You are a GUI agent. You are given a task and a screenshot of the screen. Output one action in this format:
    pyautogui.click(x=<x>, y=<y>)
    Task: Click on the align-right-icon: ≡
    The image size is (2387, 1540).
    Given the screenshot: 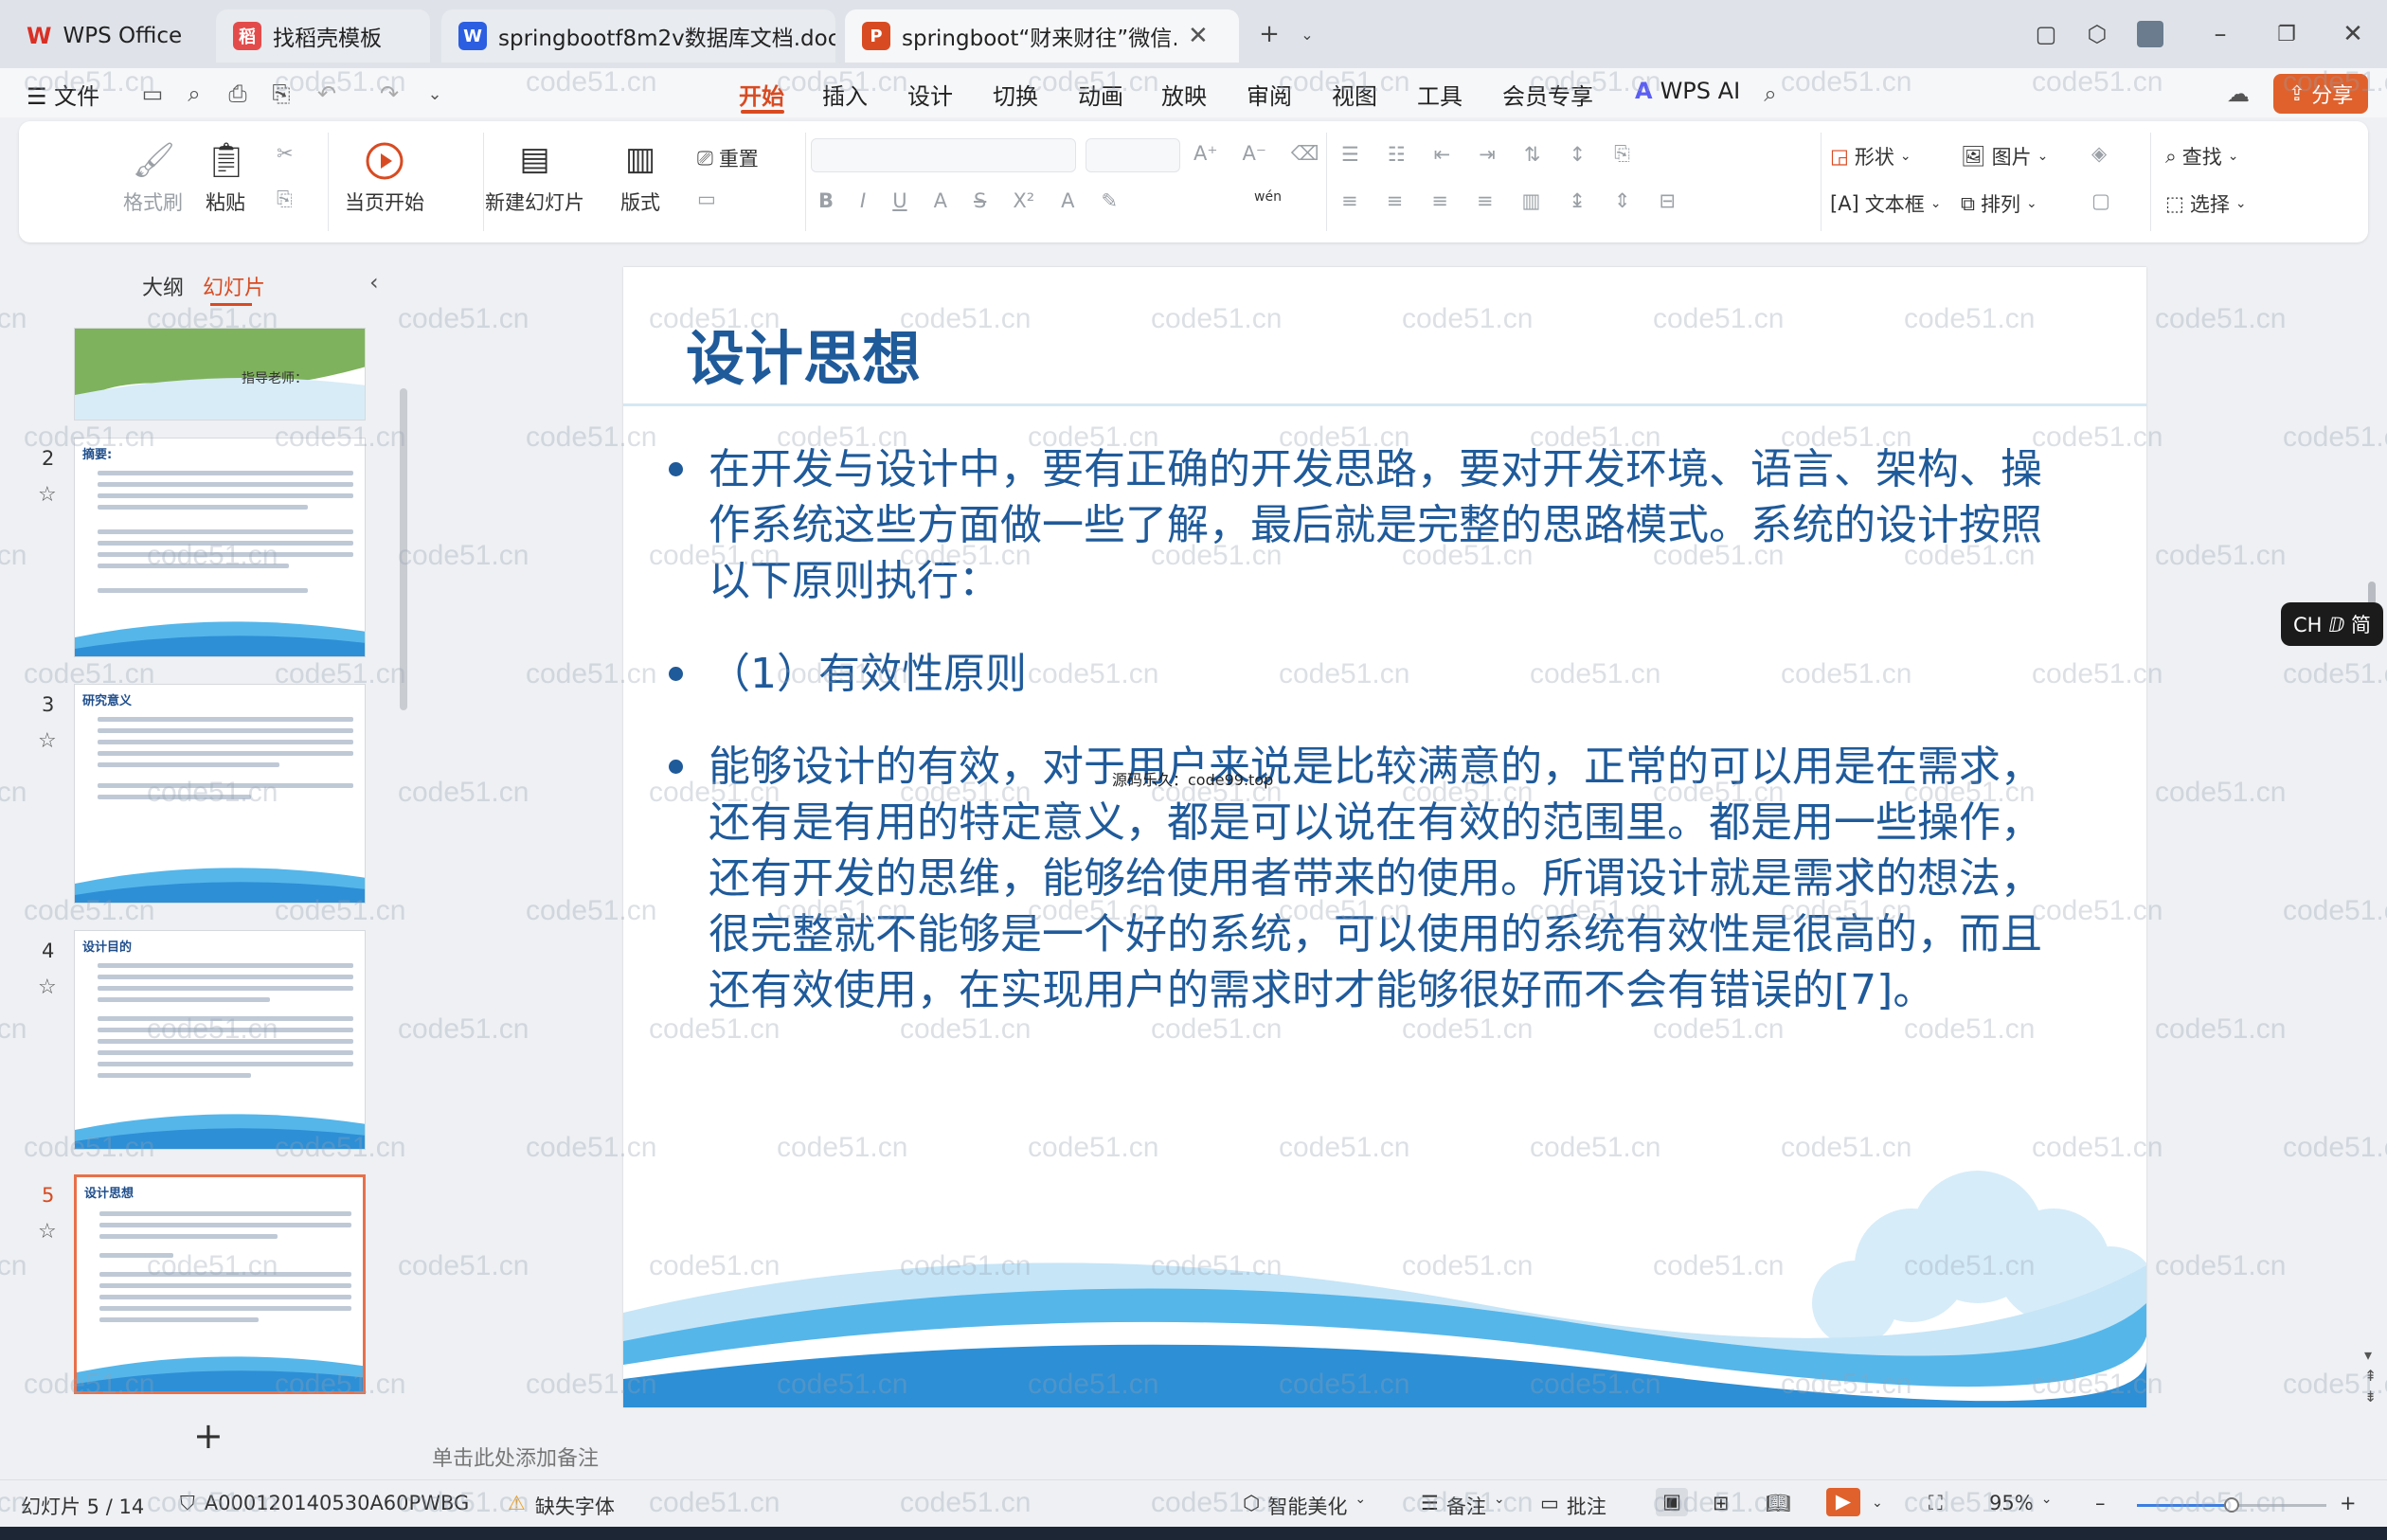 What is the action you would take?
    pyautogui.click(x=1439, y=200)
    